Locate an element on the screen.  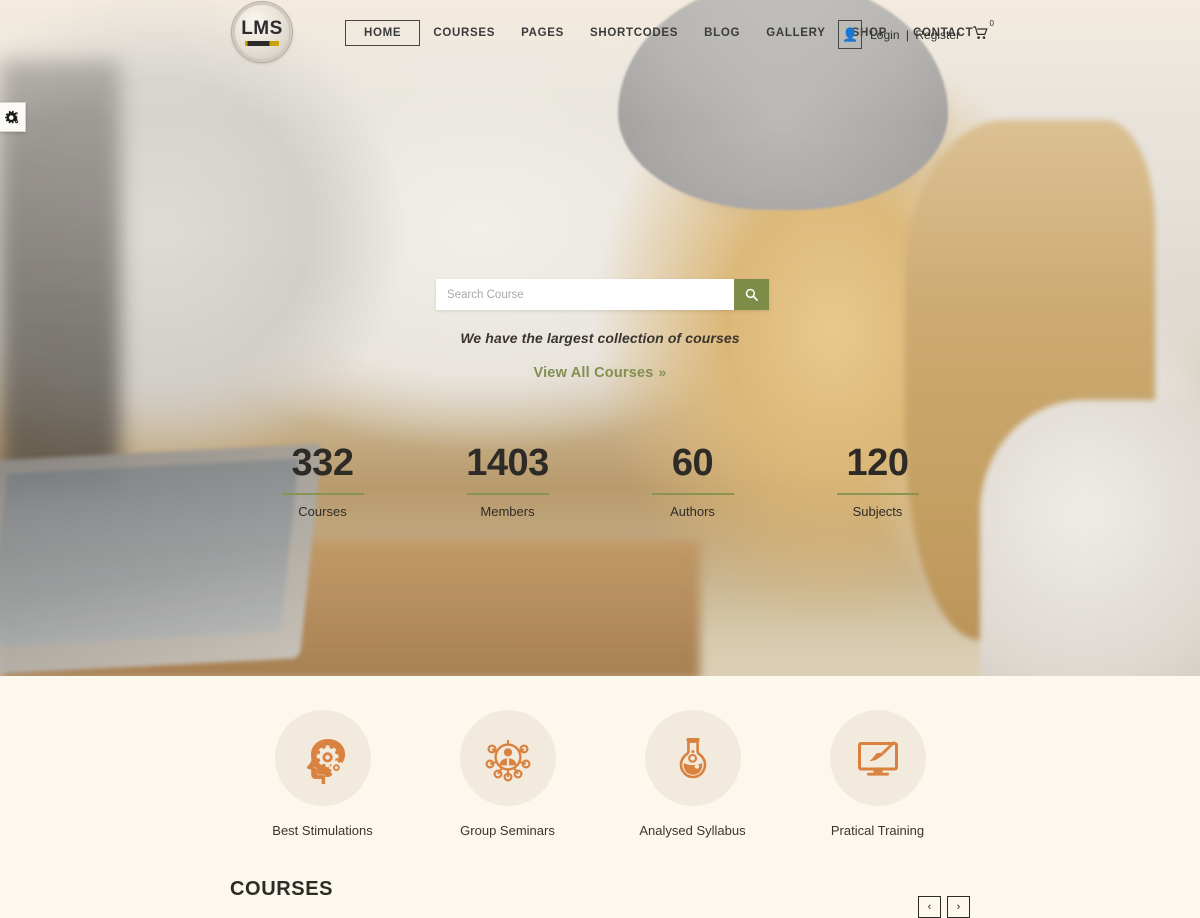
feature-analysed-syllabus: Analysed Syllabus is located at coordinates (692, 774).